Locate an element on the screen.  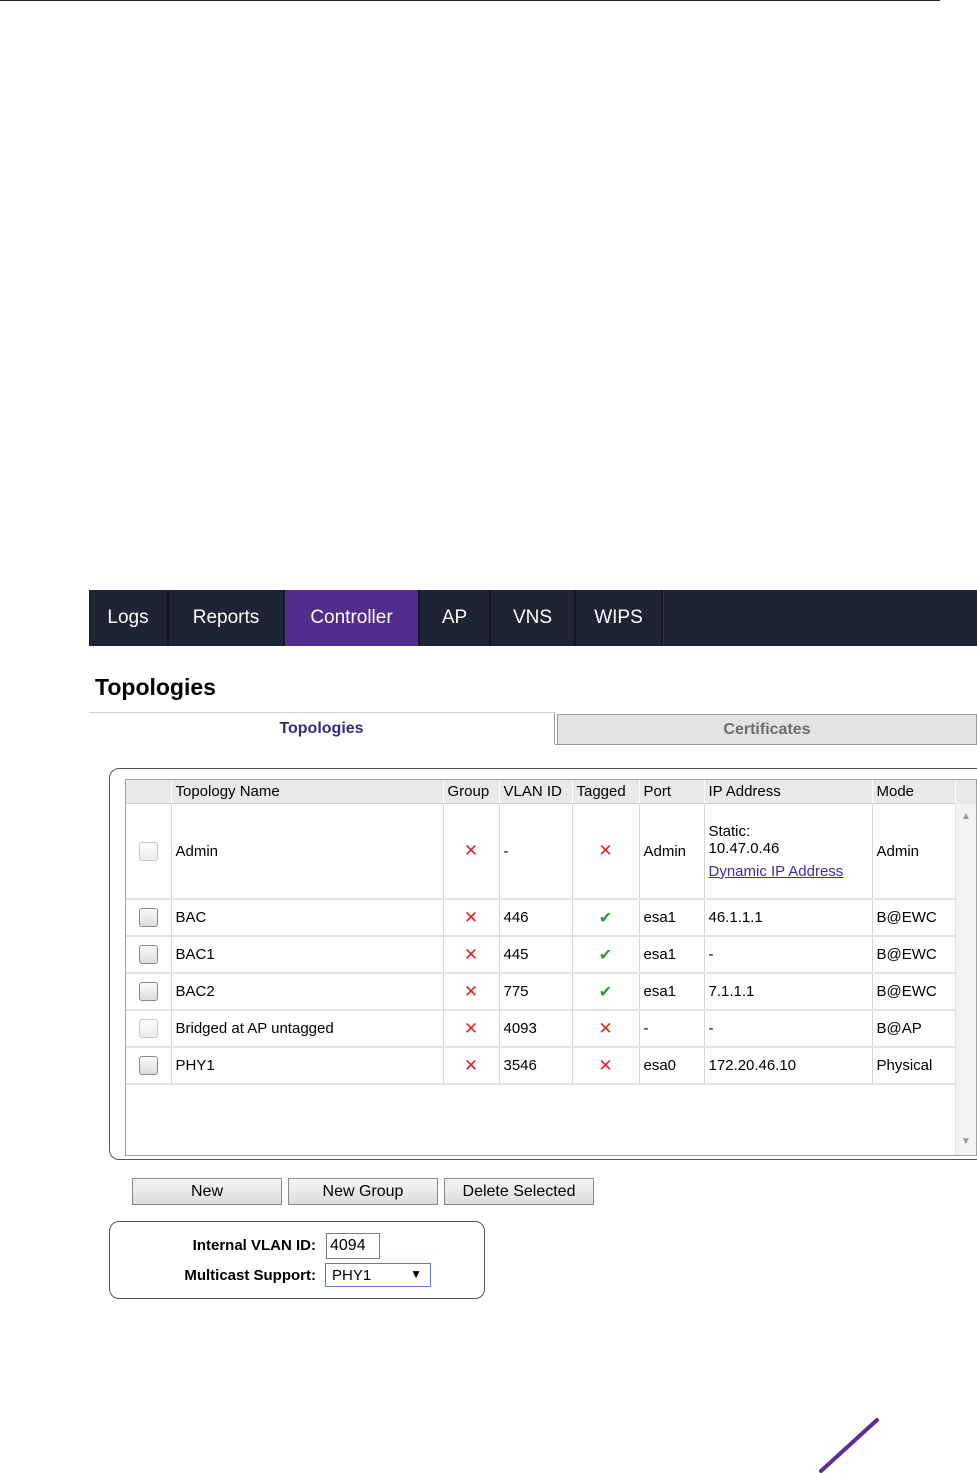
vlan-id: 3546 is located at coordinates (536, 1066).